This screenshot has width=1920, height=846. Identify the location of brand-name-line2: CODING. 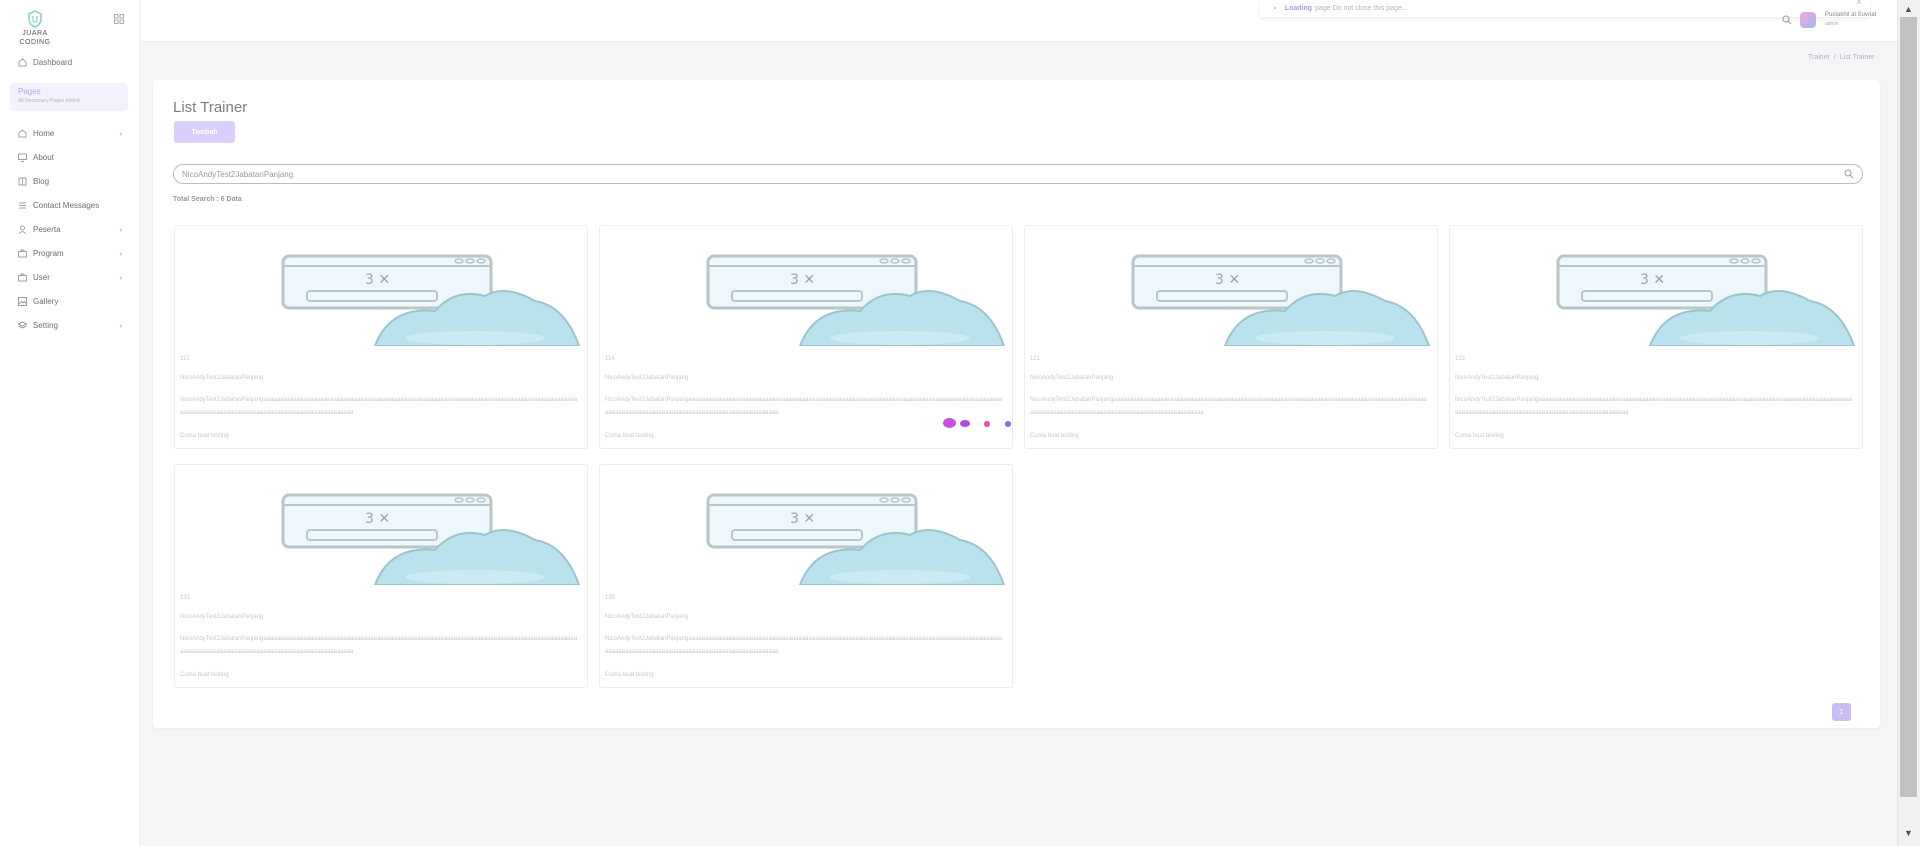
(35, 42).